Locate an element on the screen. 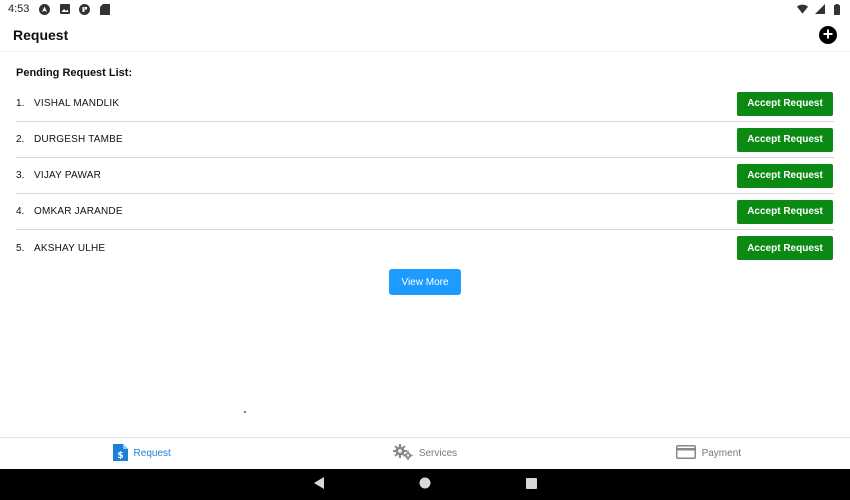  add-request-button is located at coordinates (828, 34).